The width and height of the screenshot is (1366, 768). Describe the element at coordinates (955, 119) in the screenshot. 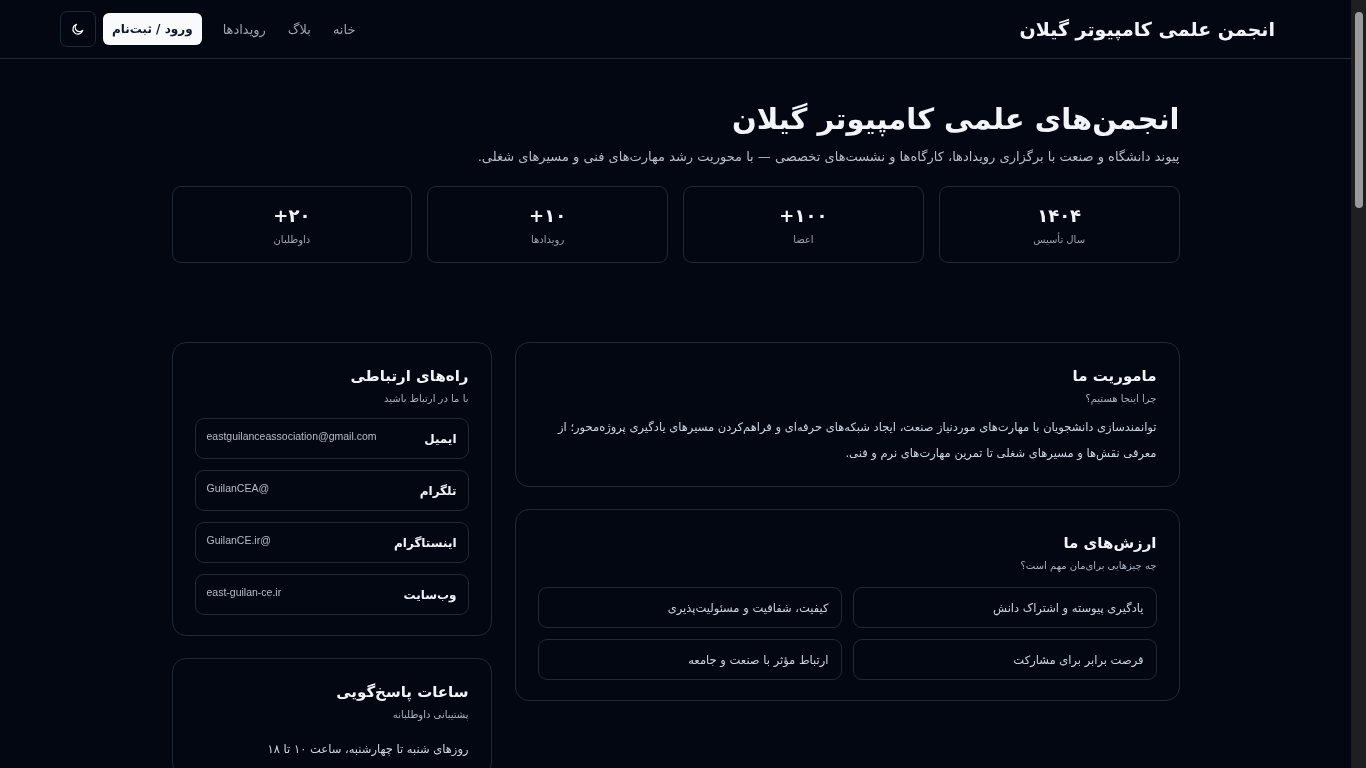

I see `page-title: انجمن‌های علمی کامپیوتر گیلان` at that location.